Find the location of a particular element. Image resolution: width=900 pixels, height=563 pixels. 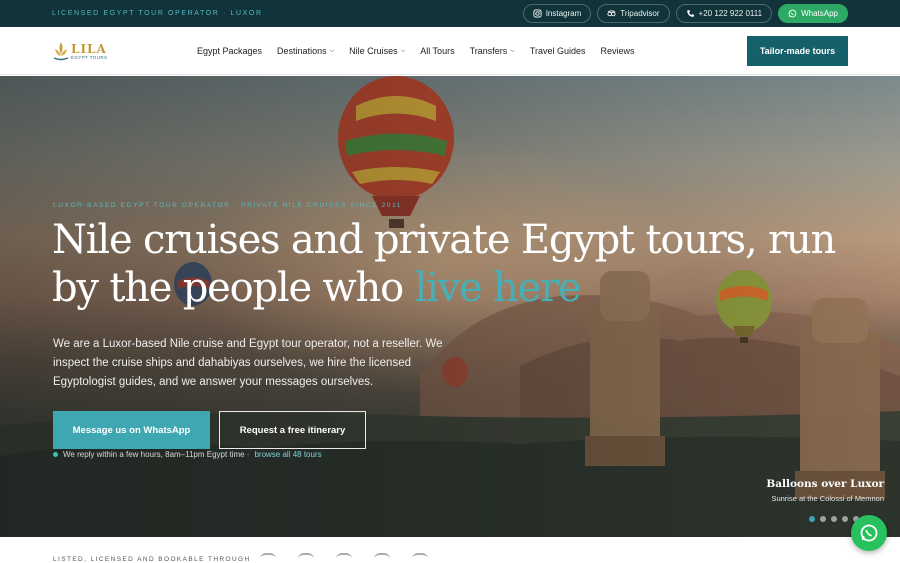

instagram-link: Instagram is located at coordinates (557, 13).